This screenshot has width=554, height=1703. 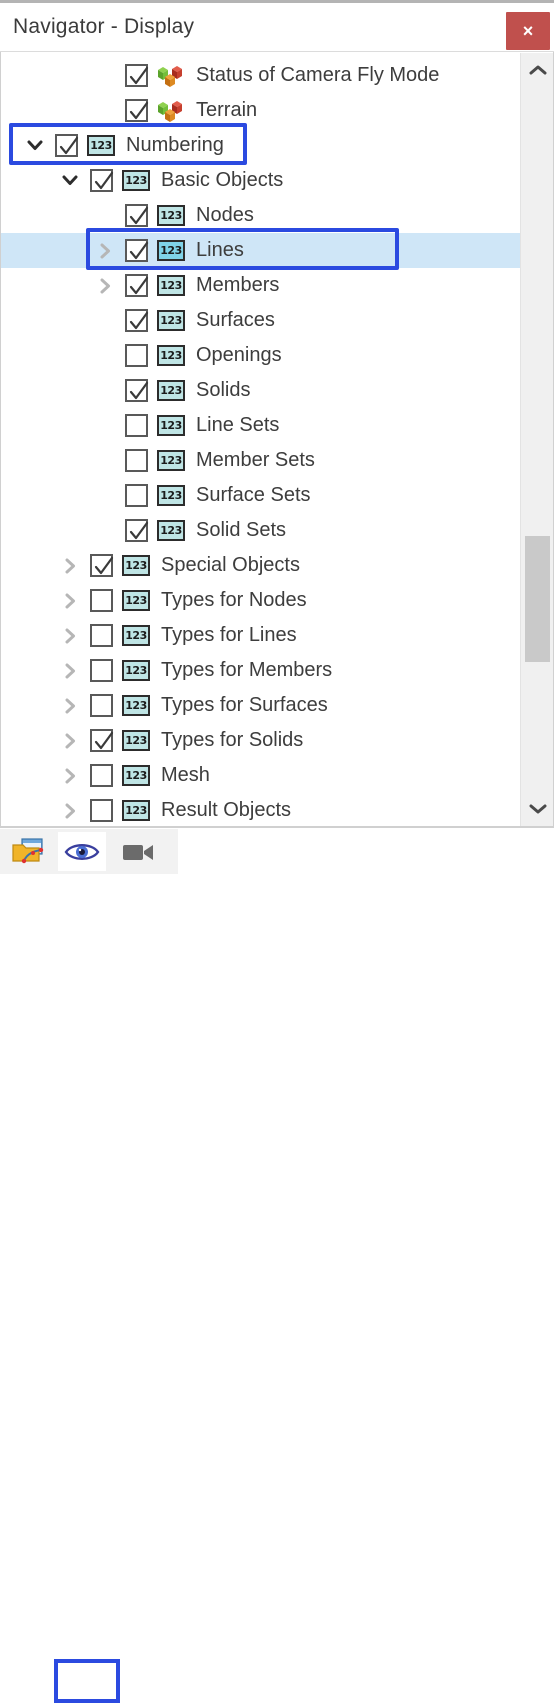 I want to click on camera-view-button, so click(x=138, y=851).